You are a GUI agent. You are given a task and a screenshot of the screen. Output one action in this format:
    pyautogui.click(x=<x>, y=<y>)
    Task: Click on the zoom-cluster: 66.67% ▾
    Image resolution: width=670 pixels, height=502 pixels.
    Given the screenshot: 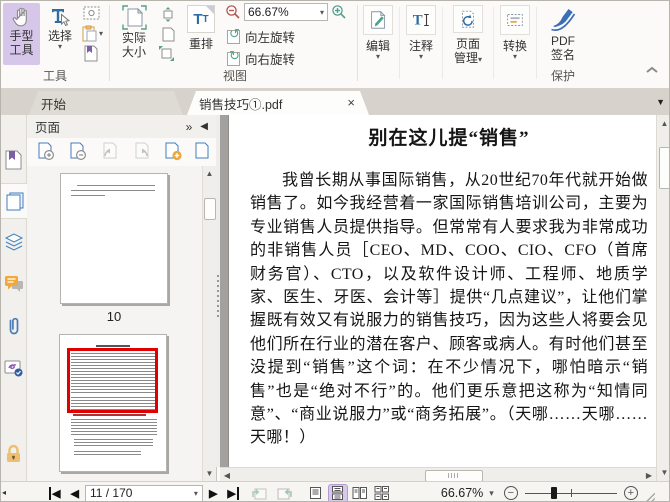 What is the action you would take?
    pyautogui.click(x=286, y=12)
    